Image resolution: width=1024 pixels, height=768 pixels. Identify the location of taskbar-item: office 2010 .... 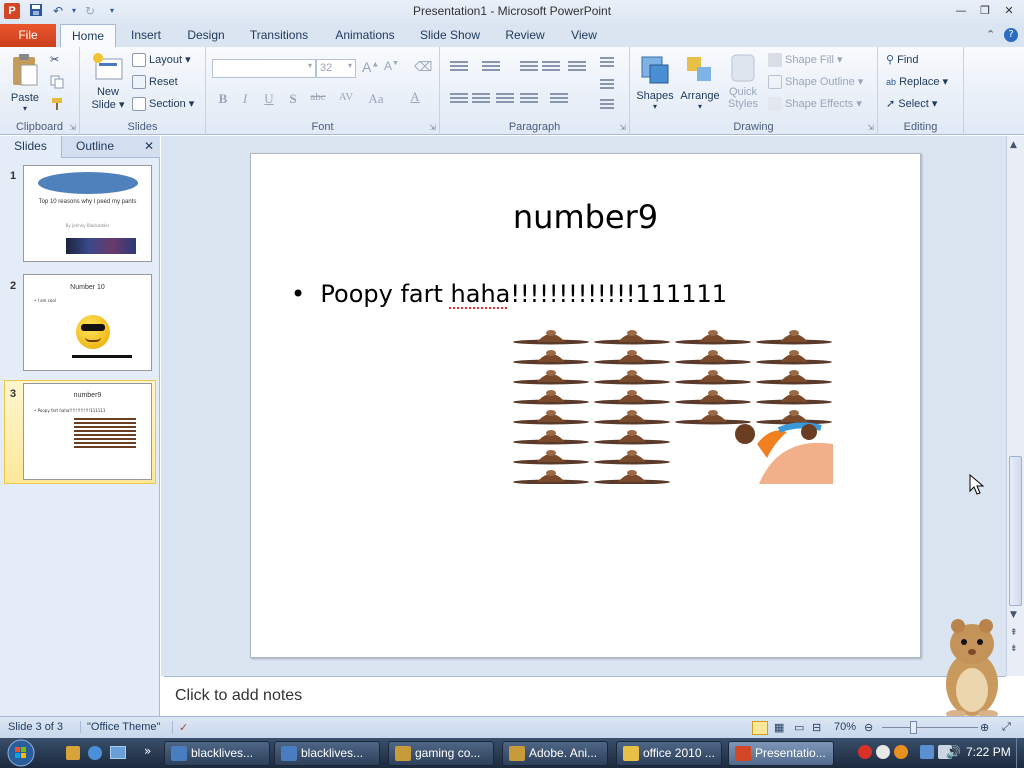
(669, 753).